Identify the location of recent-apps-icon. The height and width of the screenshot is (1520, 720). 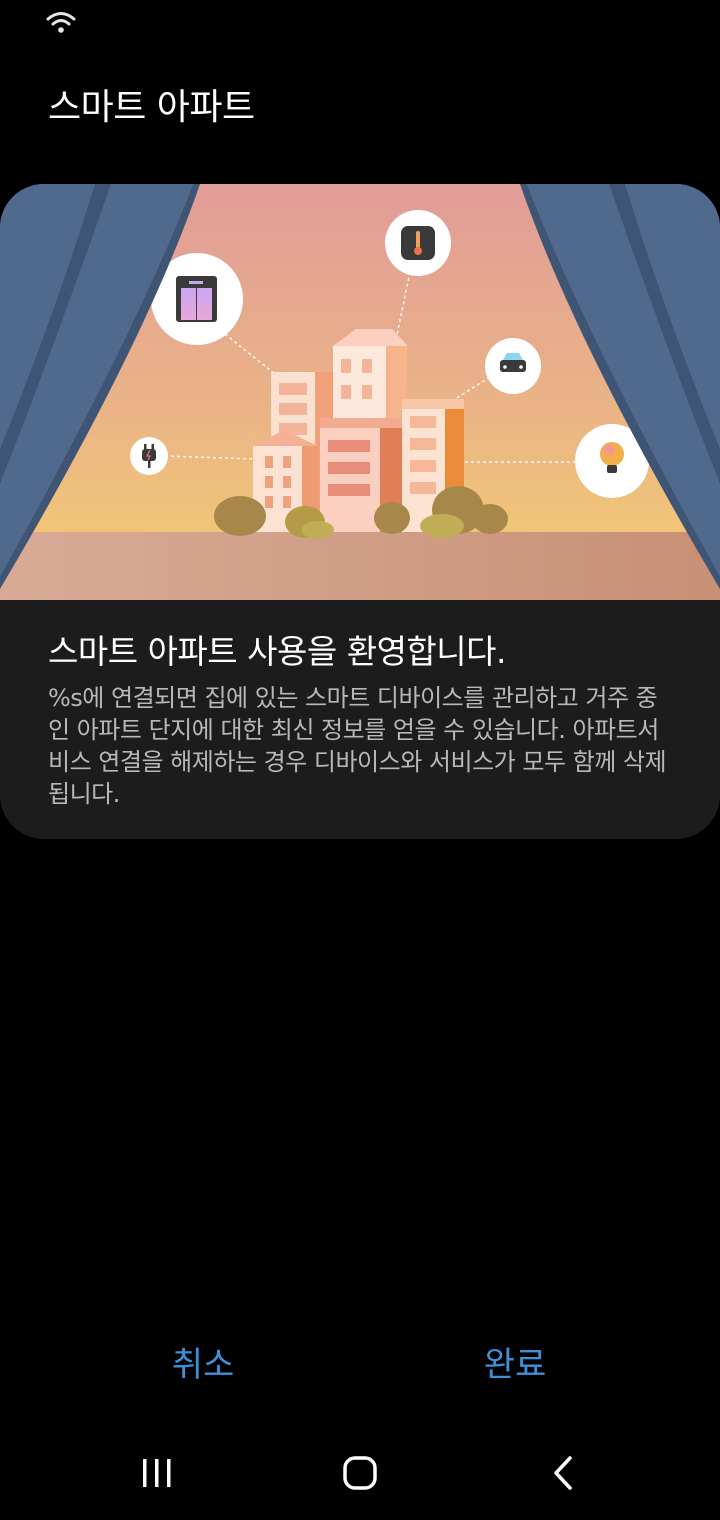
(158, 1473).